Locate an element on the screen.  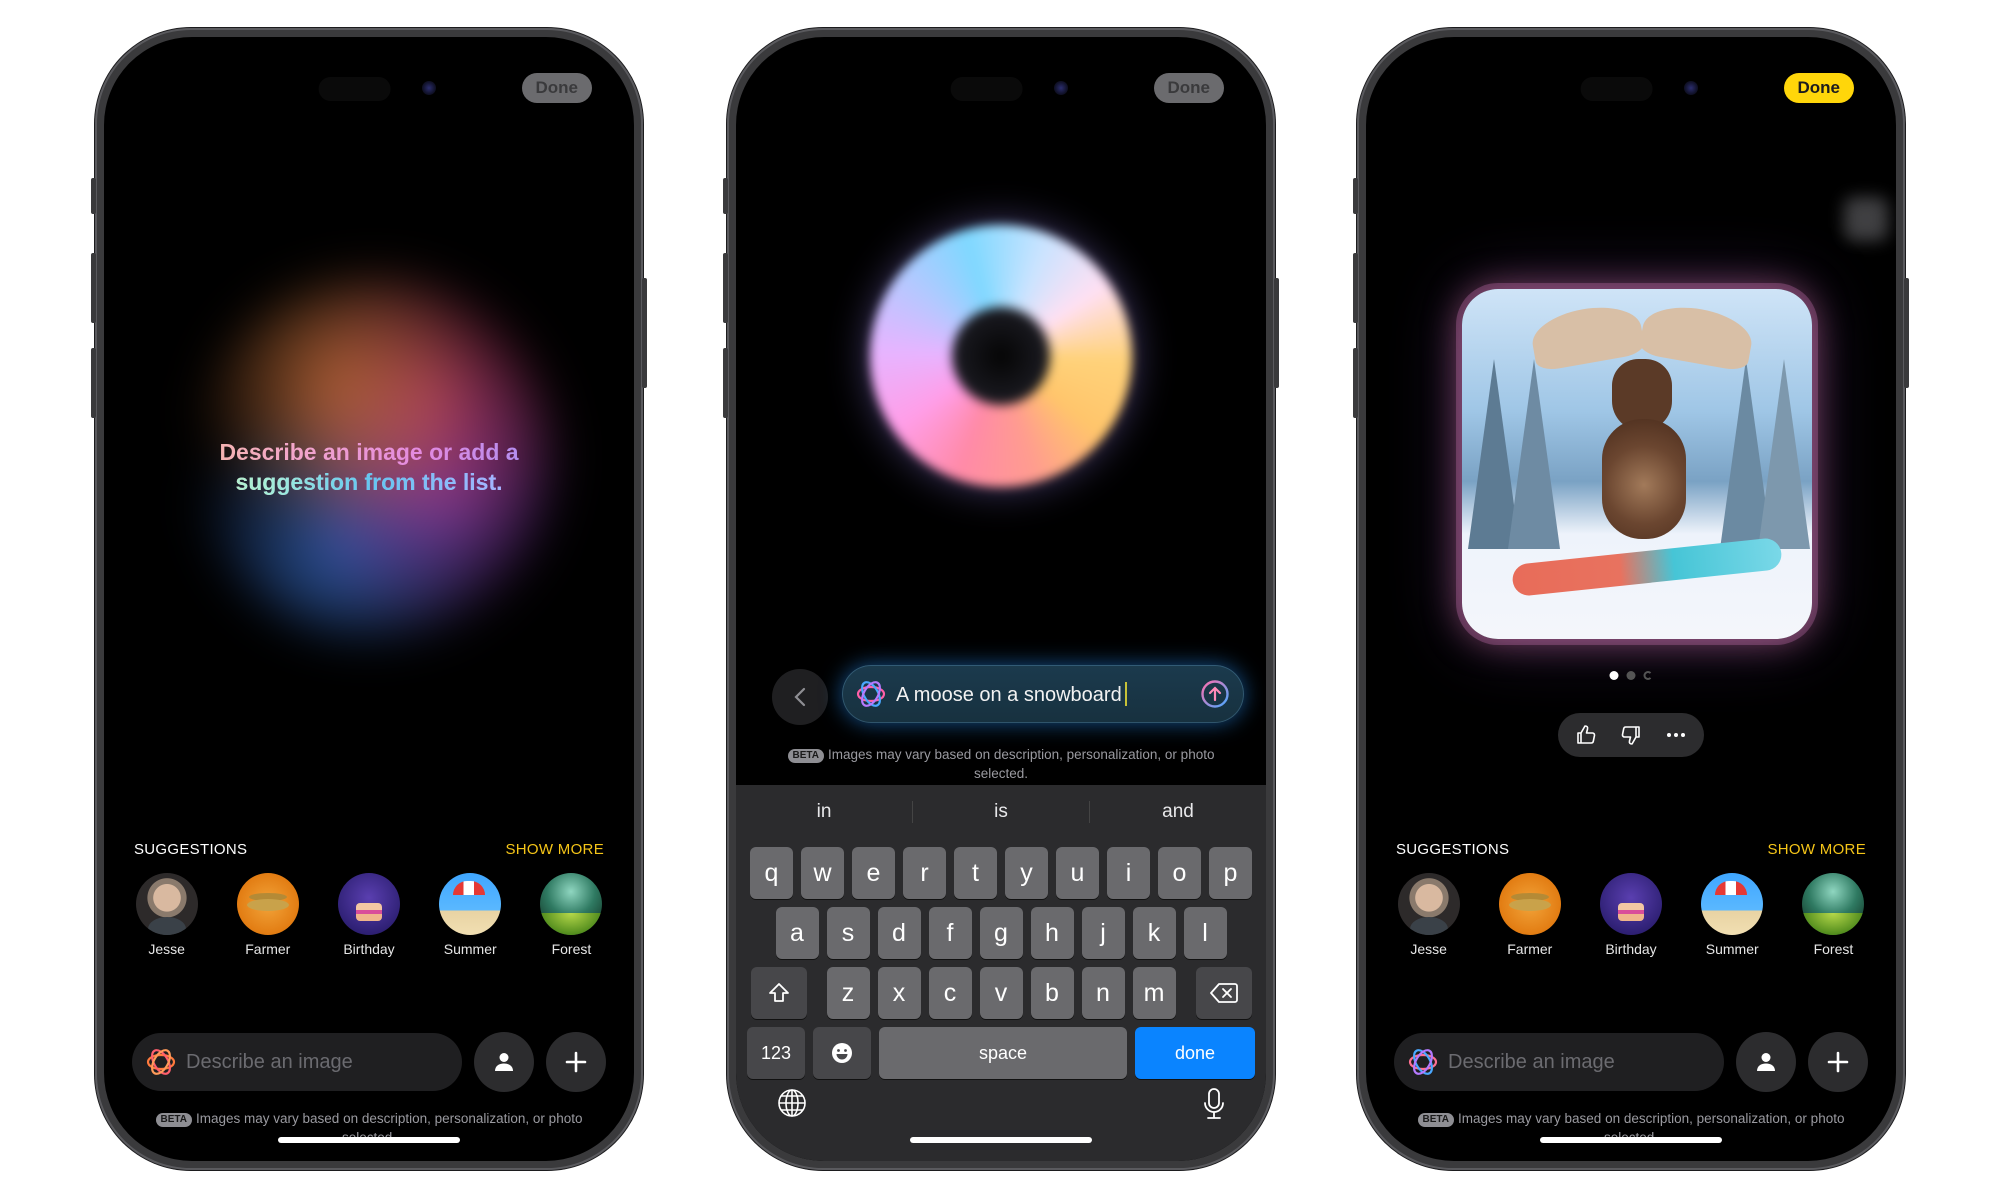
suggestion-label: Jesse is located at coordinates (1428, 949).